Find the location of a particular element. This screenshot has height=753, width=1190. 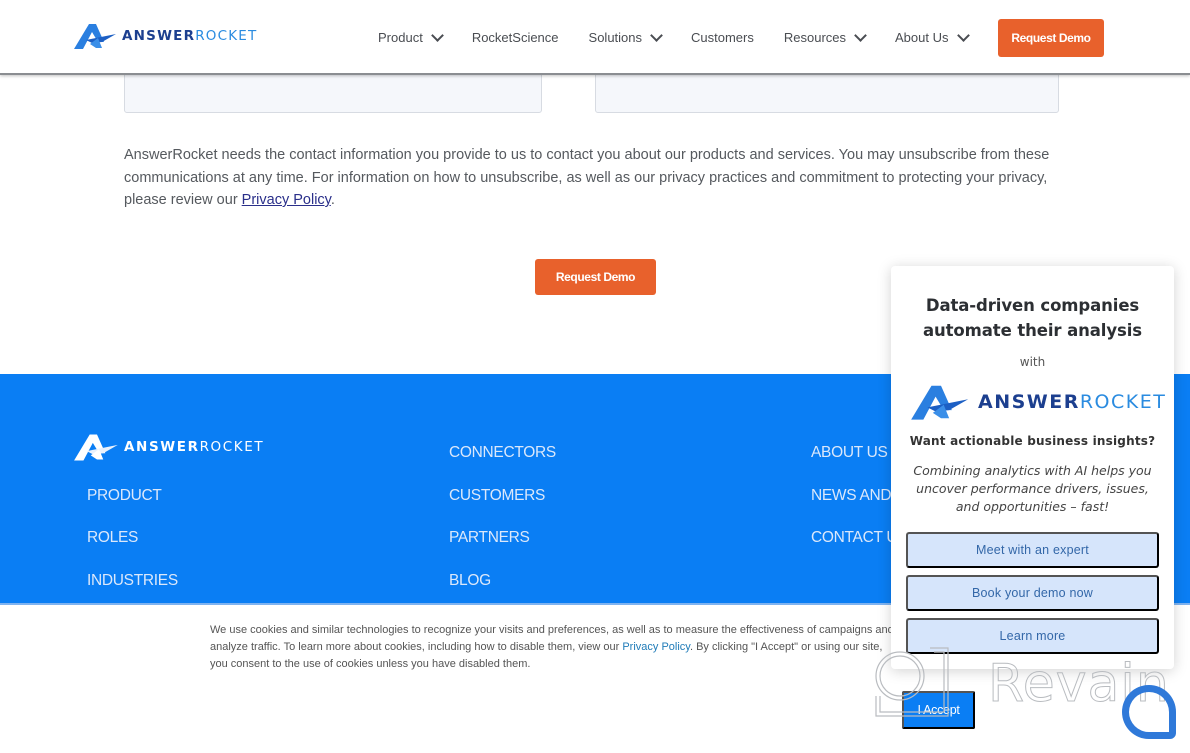

nav-label: Solutions is located at coordinates (615, 37).